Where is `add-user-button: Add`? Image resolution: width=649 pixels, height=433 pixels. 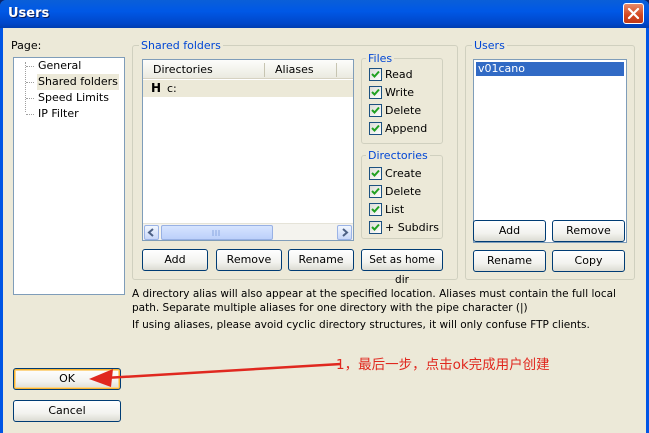
add-user-button: Add is located at coordinates (509, 231).